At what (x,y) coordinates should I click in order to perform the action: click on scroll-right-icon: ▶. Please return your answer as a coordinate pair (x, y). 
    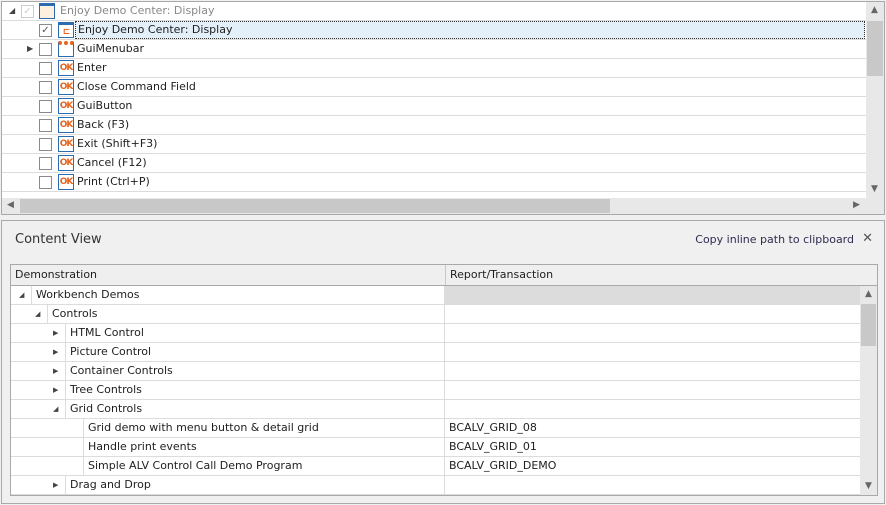
    Looking at the image, I should click on (856, 205).